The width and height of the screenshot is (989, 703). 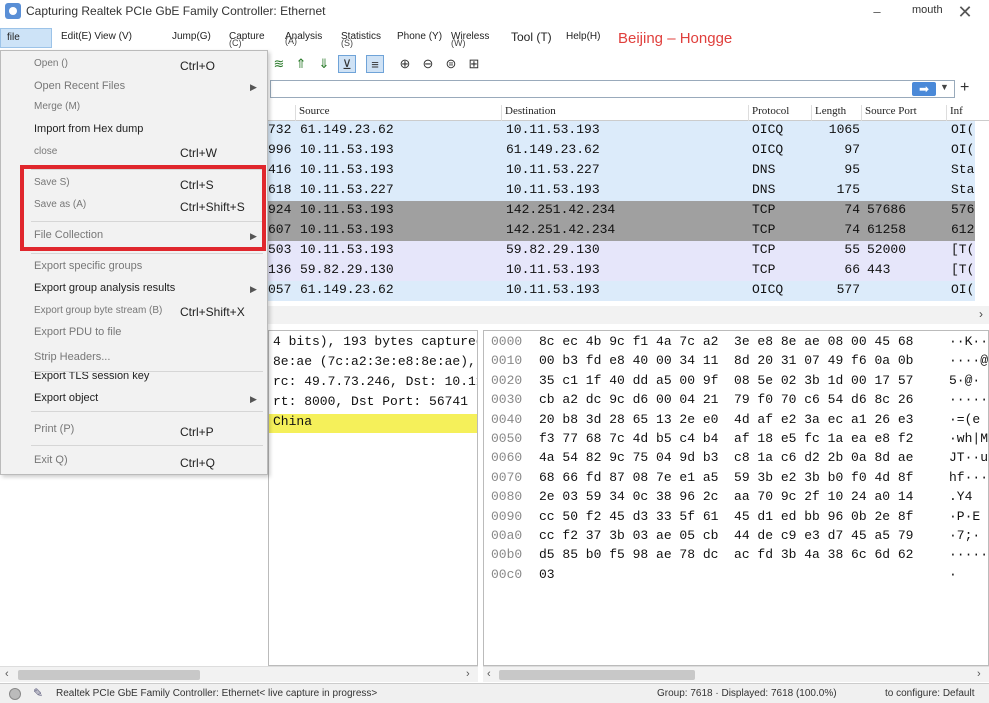 What do you see at coordinates (301, 64) in the screenshot?
I see `go-first-icon: ⇑` at bounding box center [301, 64].